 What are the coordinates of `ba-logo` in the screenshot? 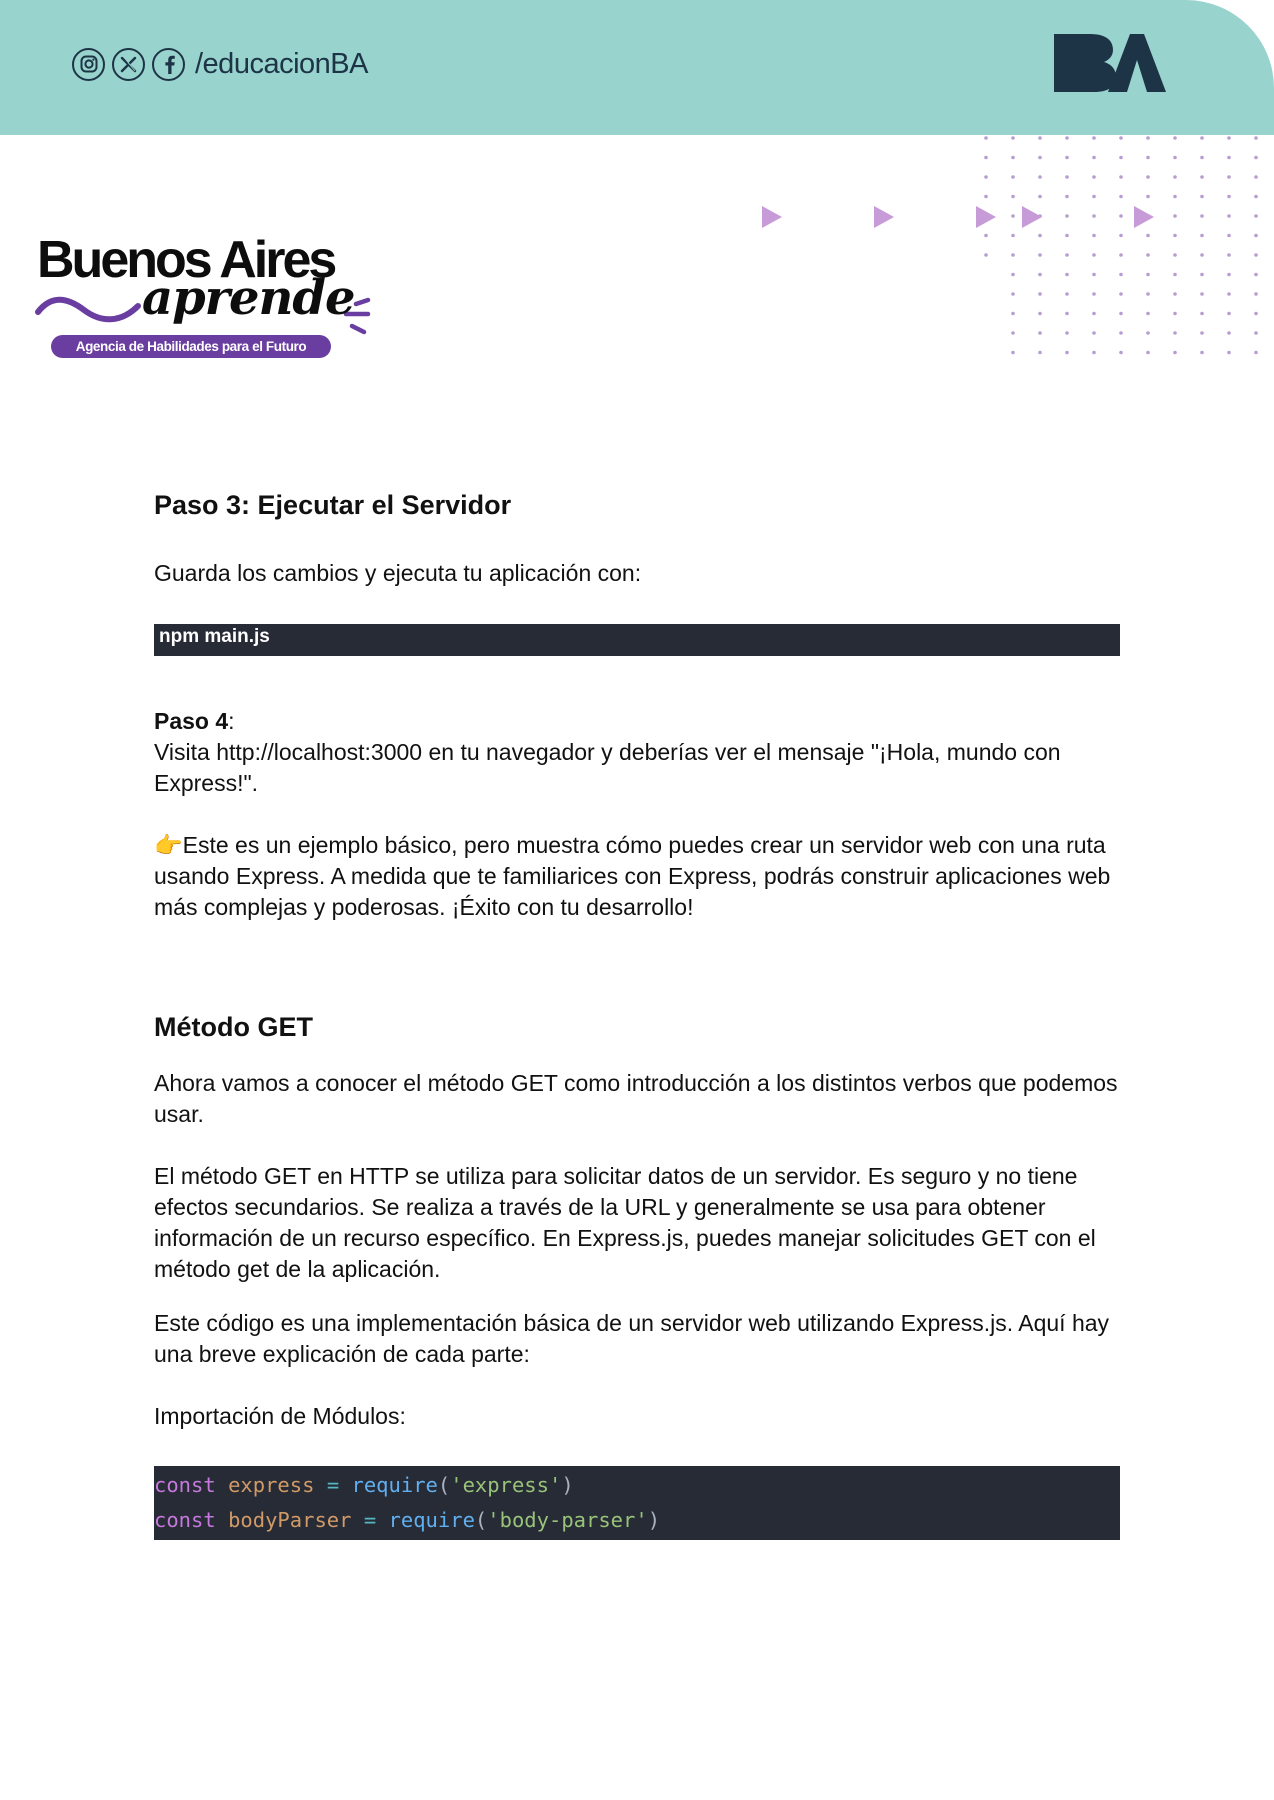 It's located at (1109, 63).